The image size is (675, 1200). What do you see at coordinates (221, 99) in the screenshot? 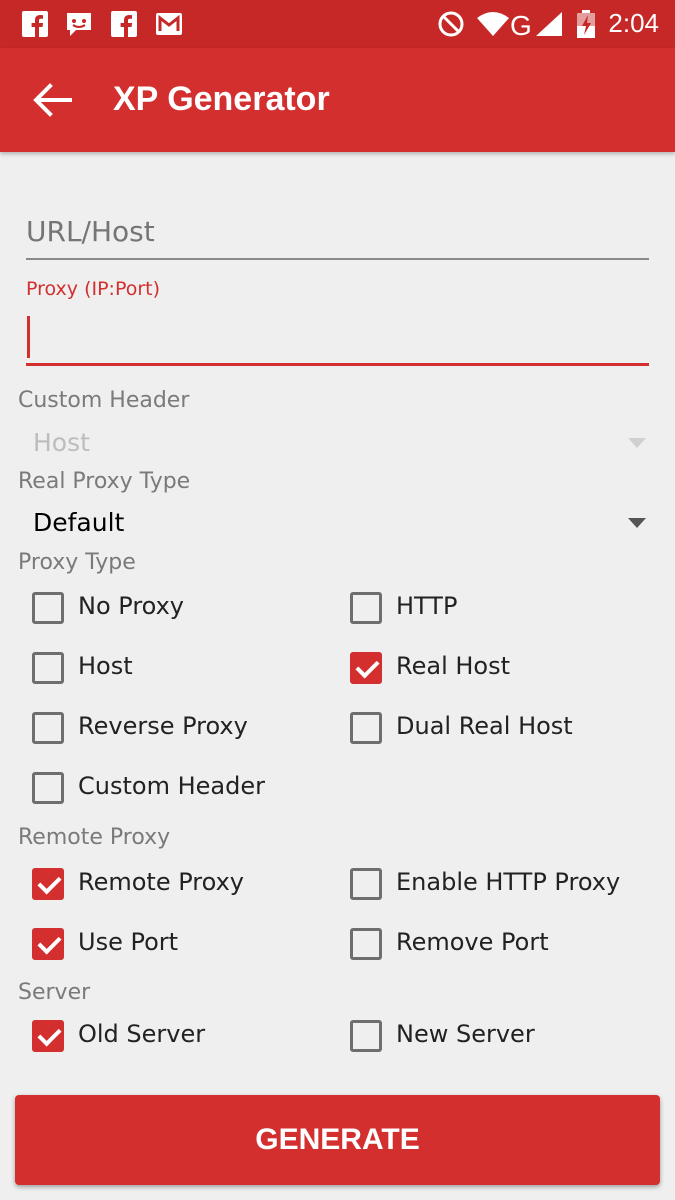
I see `app-title: XP Generator` at bounding box center [221, 99].